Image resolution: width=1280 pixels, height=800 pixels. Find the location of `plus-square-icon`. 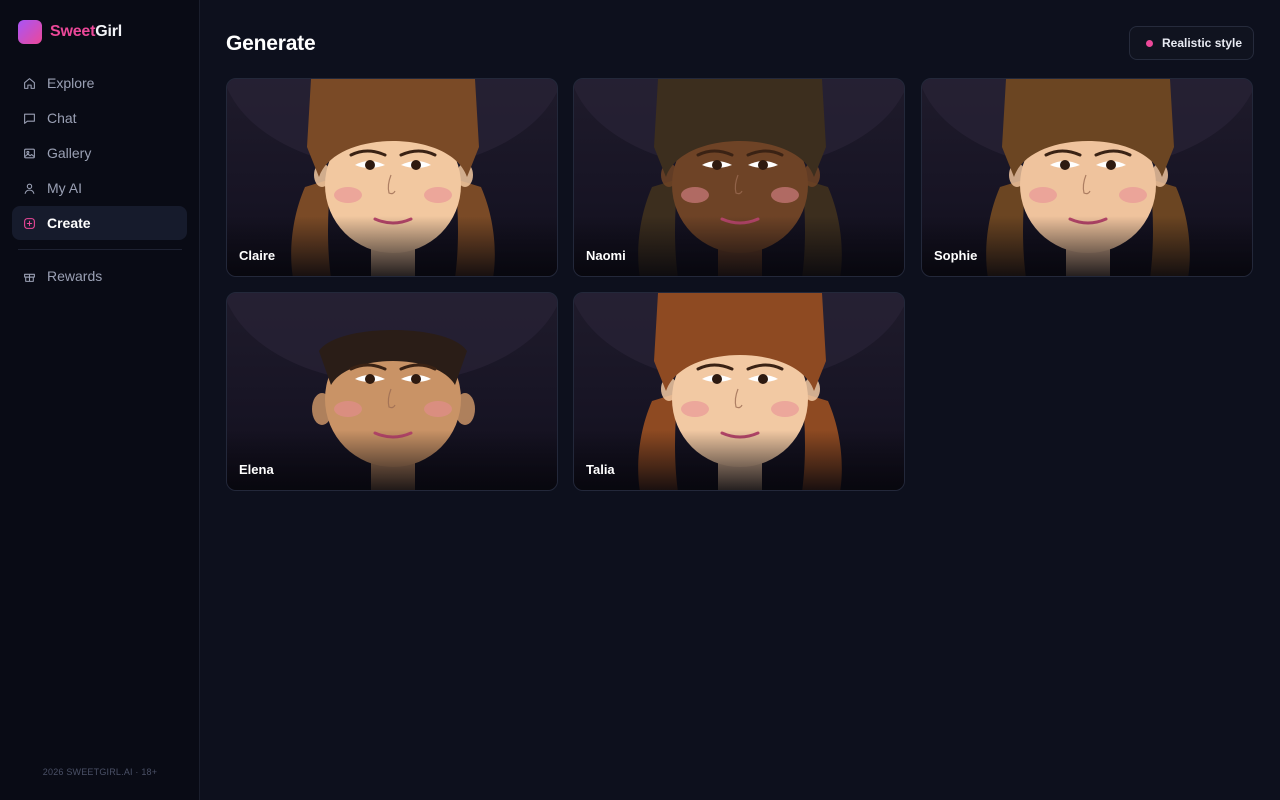

plus-square-icon is located at coordinates (29, 223).